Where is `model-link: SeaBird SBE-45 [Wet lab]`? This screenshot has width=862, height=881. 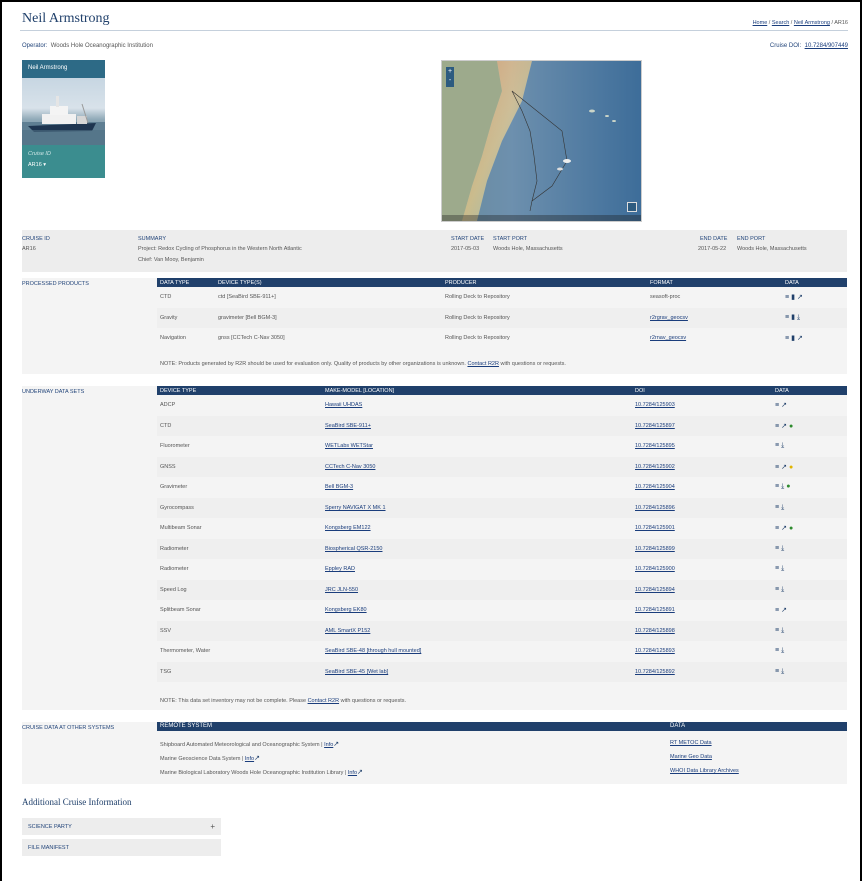
model-link: SeaBird SBE-45 [Wet lab] is located at coordinates (356, 672).